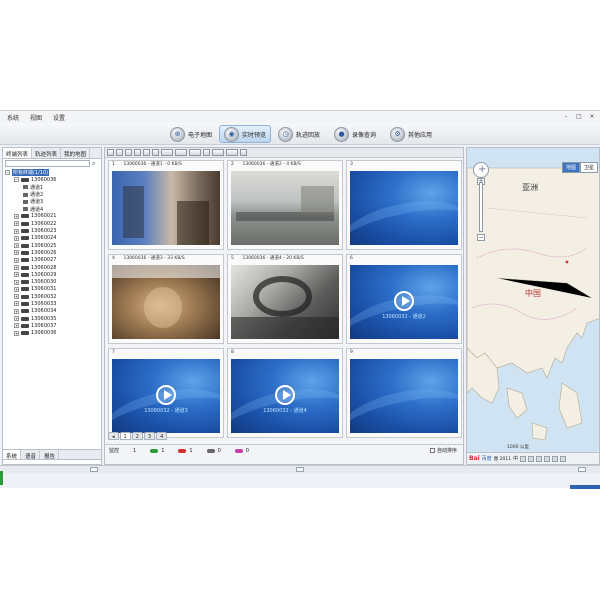 Image resolution: width=600 pixels, height=600 pixels. I want to click on tree-vehicle: +13060023, so click(52, 230).